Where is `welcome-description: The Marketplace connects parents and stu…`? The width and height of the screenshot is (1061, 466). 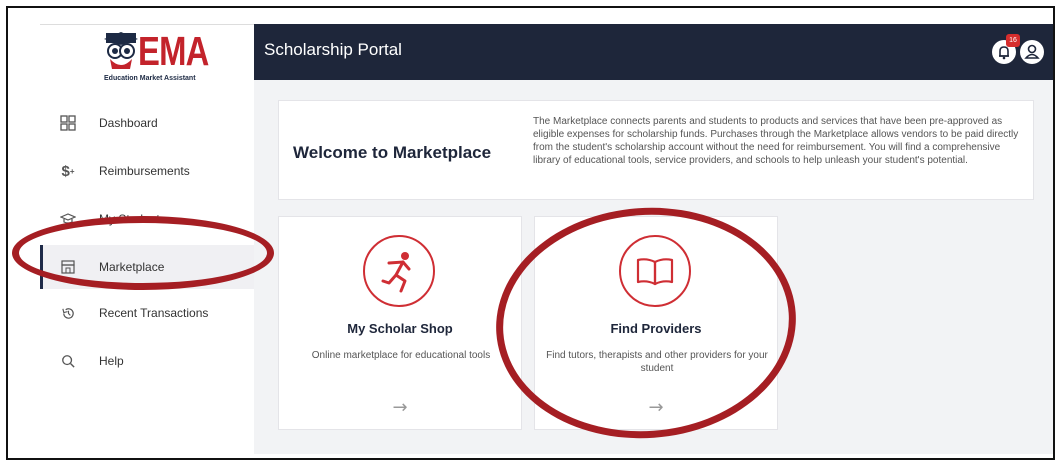
welcome-description: The Marketplace connects parents and stu… is located at coordinates (776, 141).